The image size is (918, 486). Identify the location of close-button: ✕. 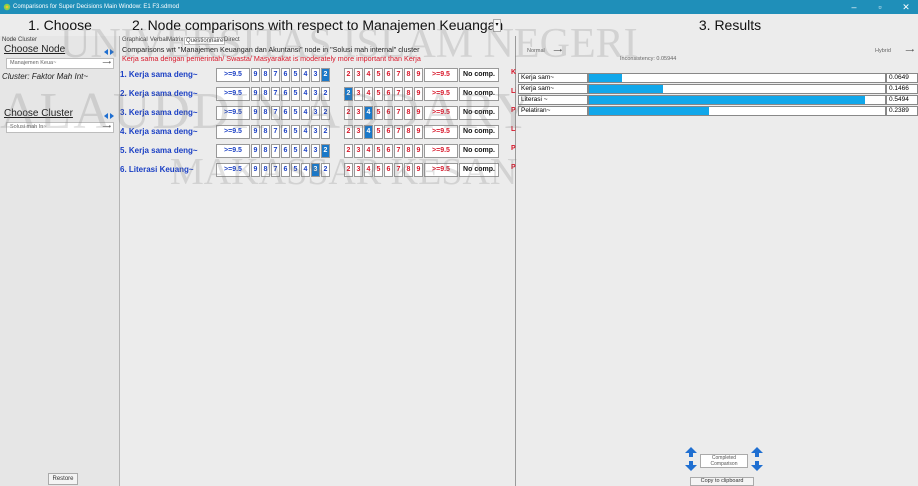
(906, 7).